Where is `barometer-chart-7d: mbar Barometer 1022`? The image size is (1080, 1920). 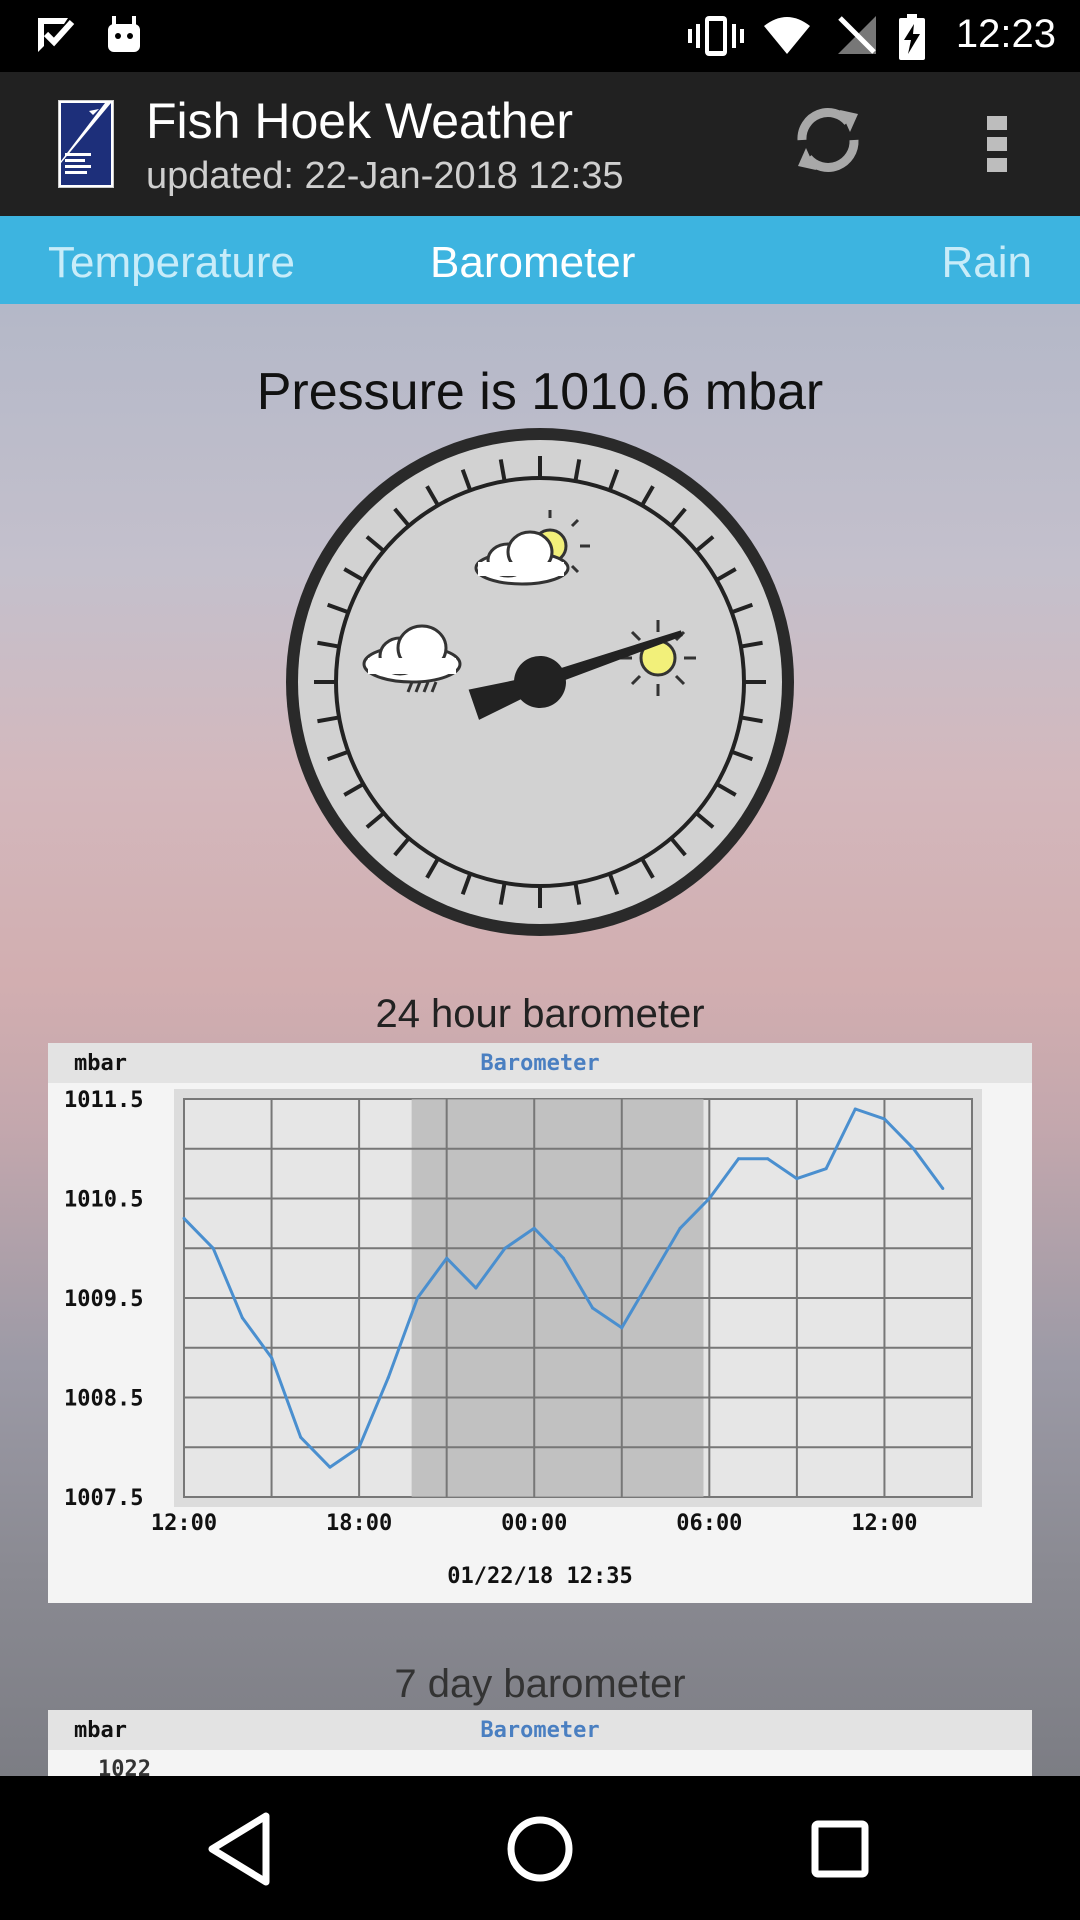 barometer-chart-7d: mbar Barometer 1022 is located at coordinates (540, 1743).